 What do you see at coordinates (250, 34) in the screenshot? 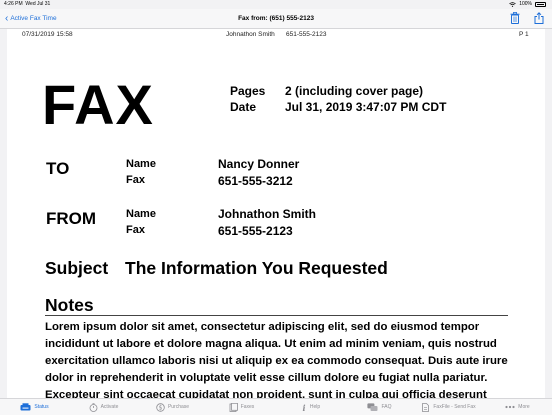
I see `header-name: Johnathon Smith` at bounding box center [250, 34].